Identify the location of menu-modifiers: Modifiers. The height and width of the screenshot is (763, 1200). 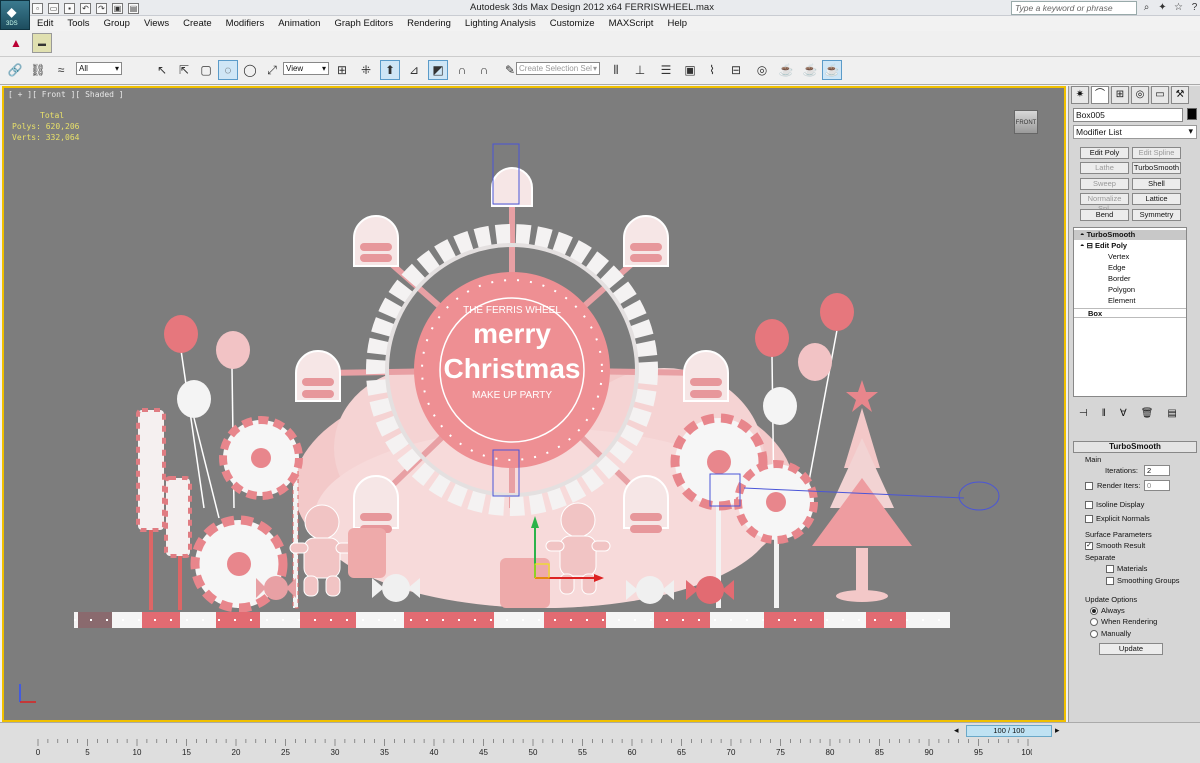
(245, 23).